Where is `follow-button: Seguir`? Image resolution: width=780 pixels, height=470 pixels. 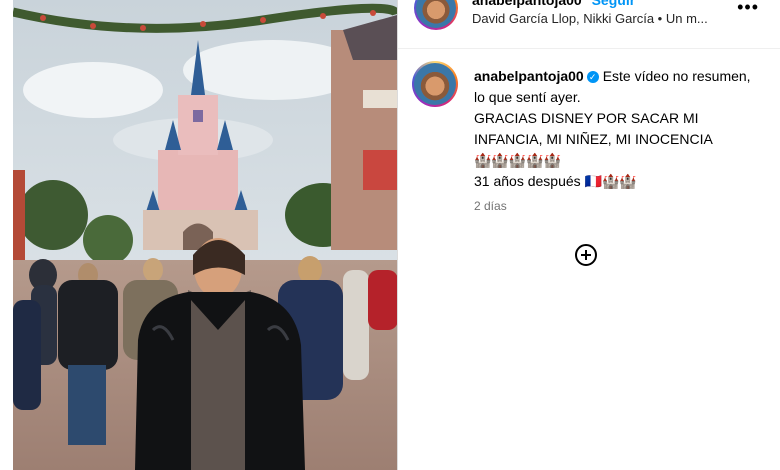 follow-button: Seguir is located at coordinates (614, 4).